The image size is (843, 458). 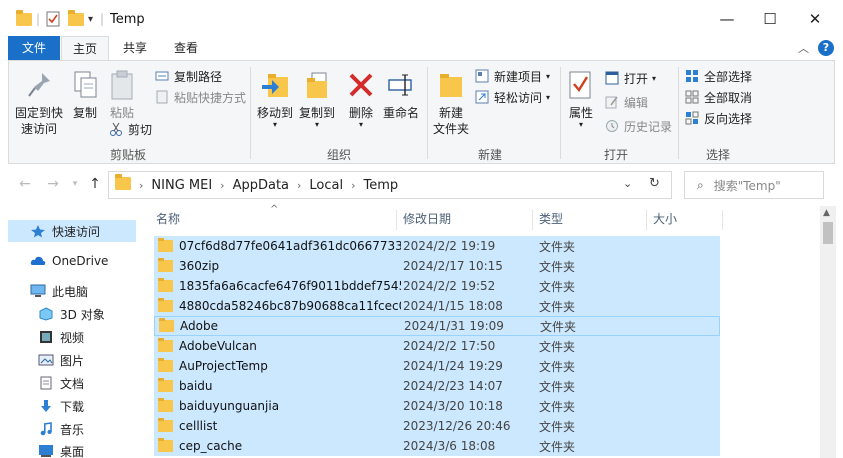 What do you see at coordinates (38, 291) in the screenshot?
I see `computer-icon` at bounding box center [38, 291].